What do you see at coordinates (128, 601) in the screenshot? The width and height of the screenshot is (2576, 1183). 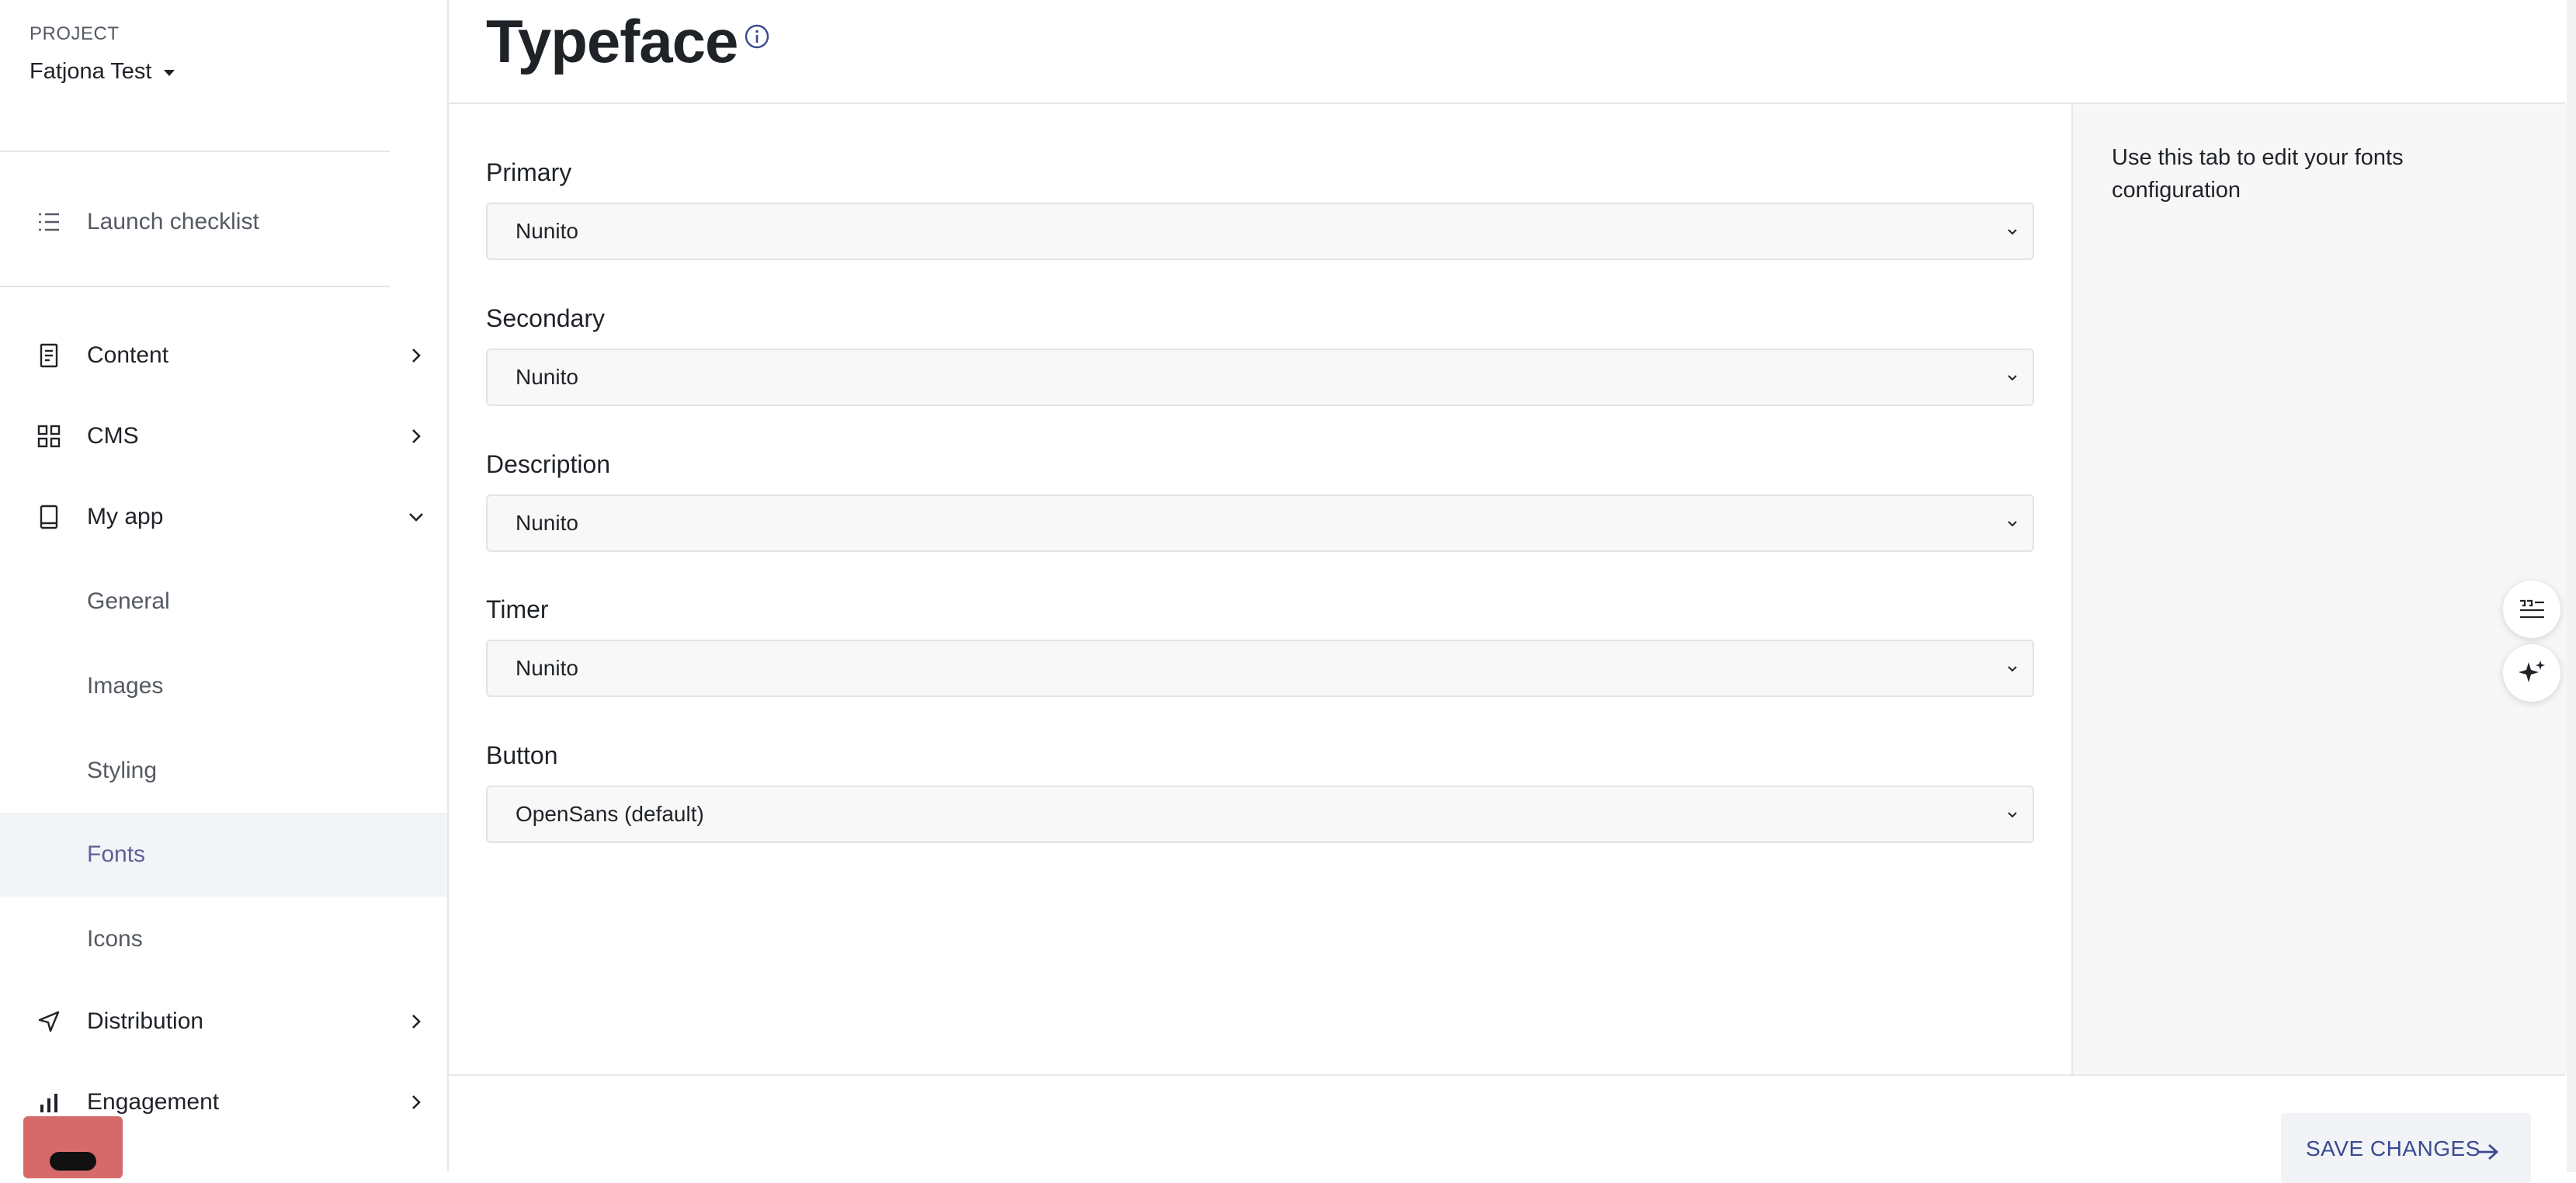 I see `sidebar-subitem-label: General` at bounding box center [128, 601].